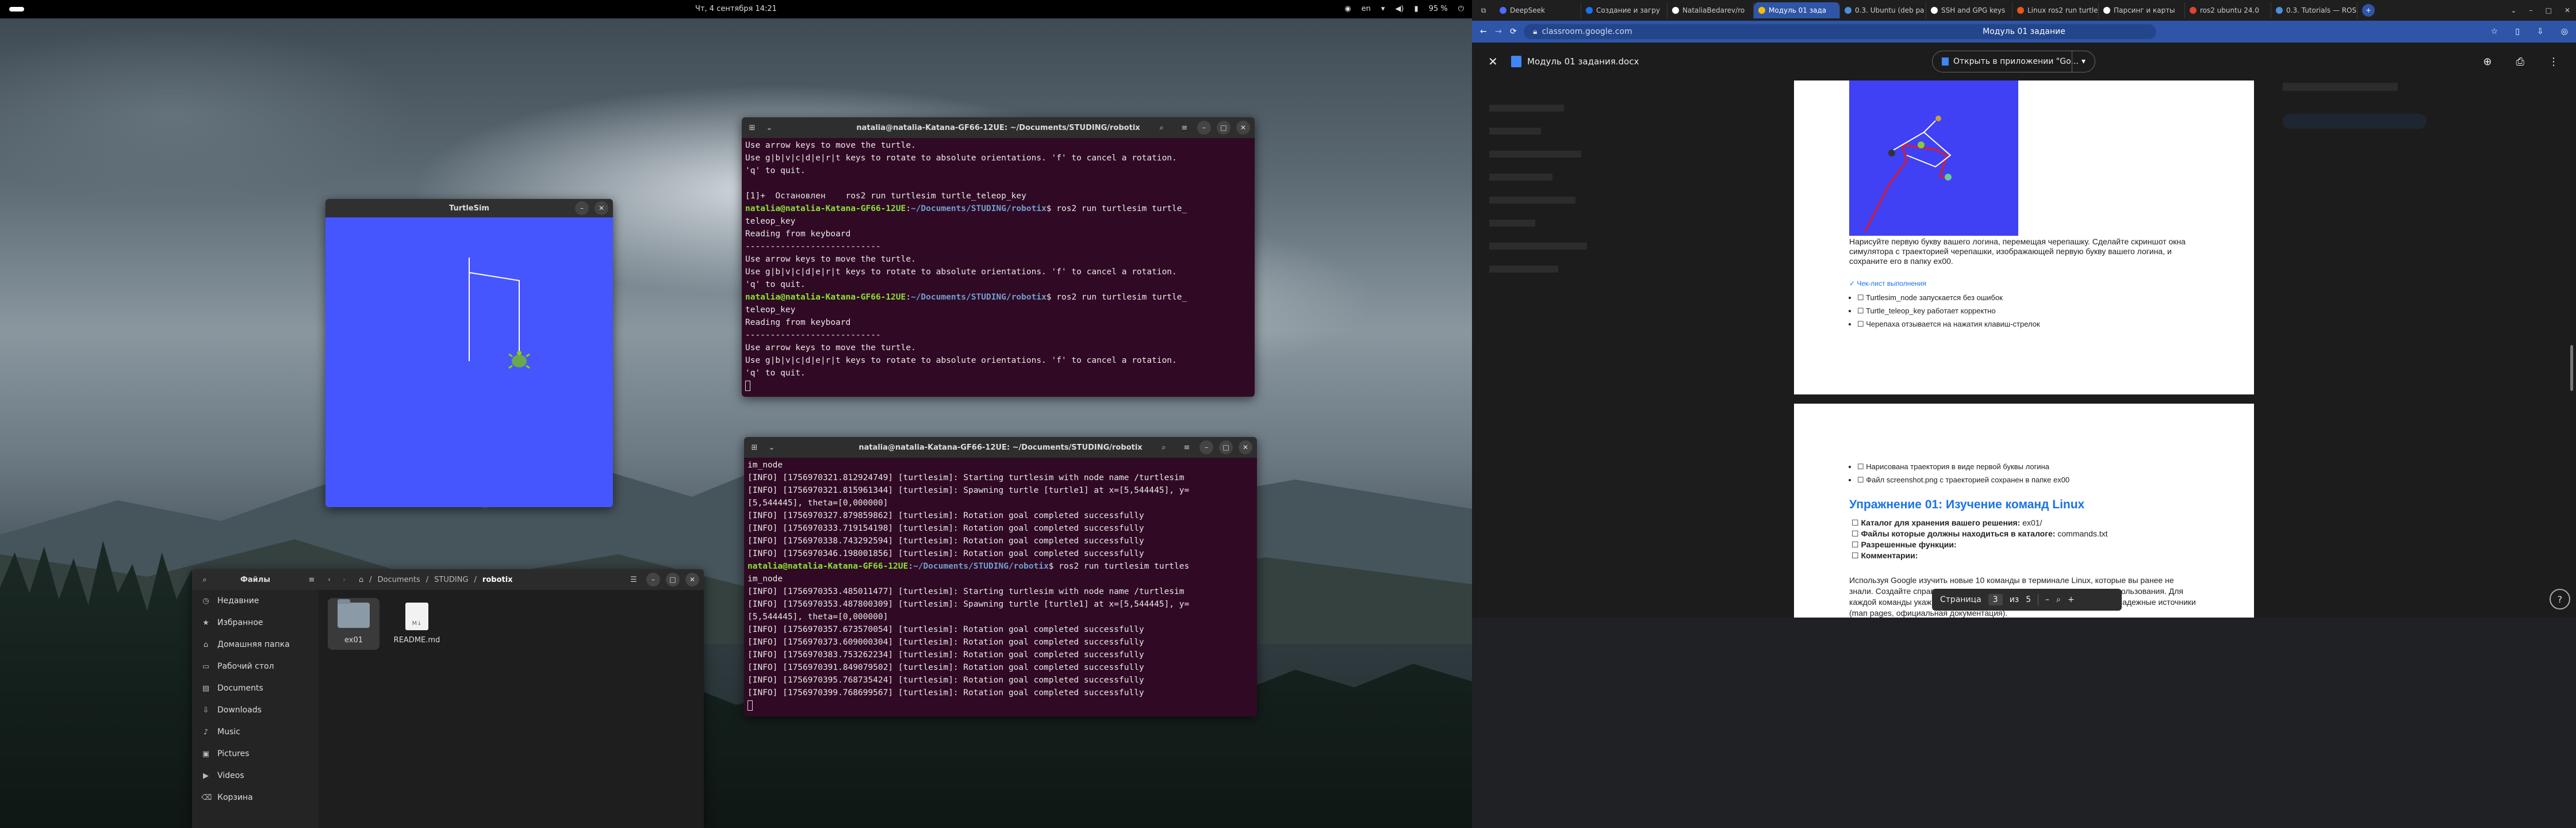 This screenshot has width=2576, height=828. I want to click on turtlesim-window: TurtleSim – ✕, so click(469, 353).